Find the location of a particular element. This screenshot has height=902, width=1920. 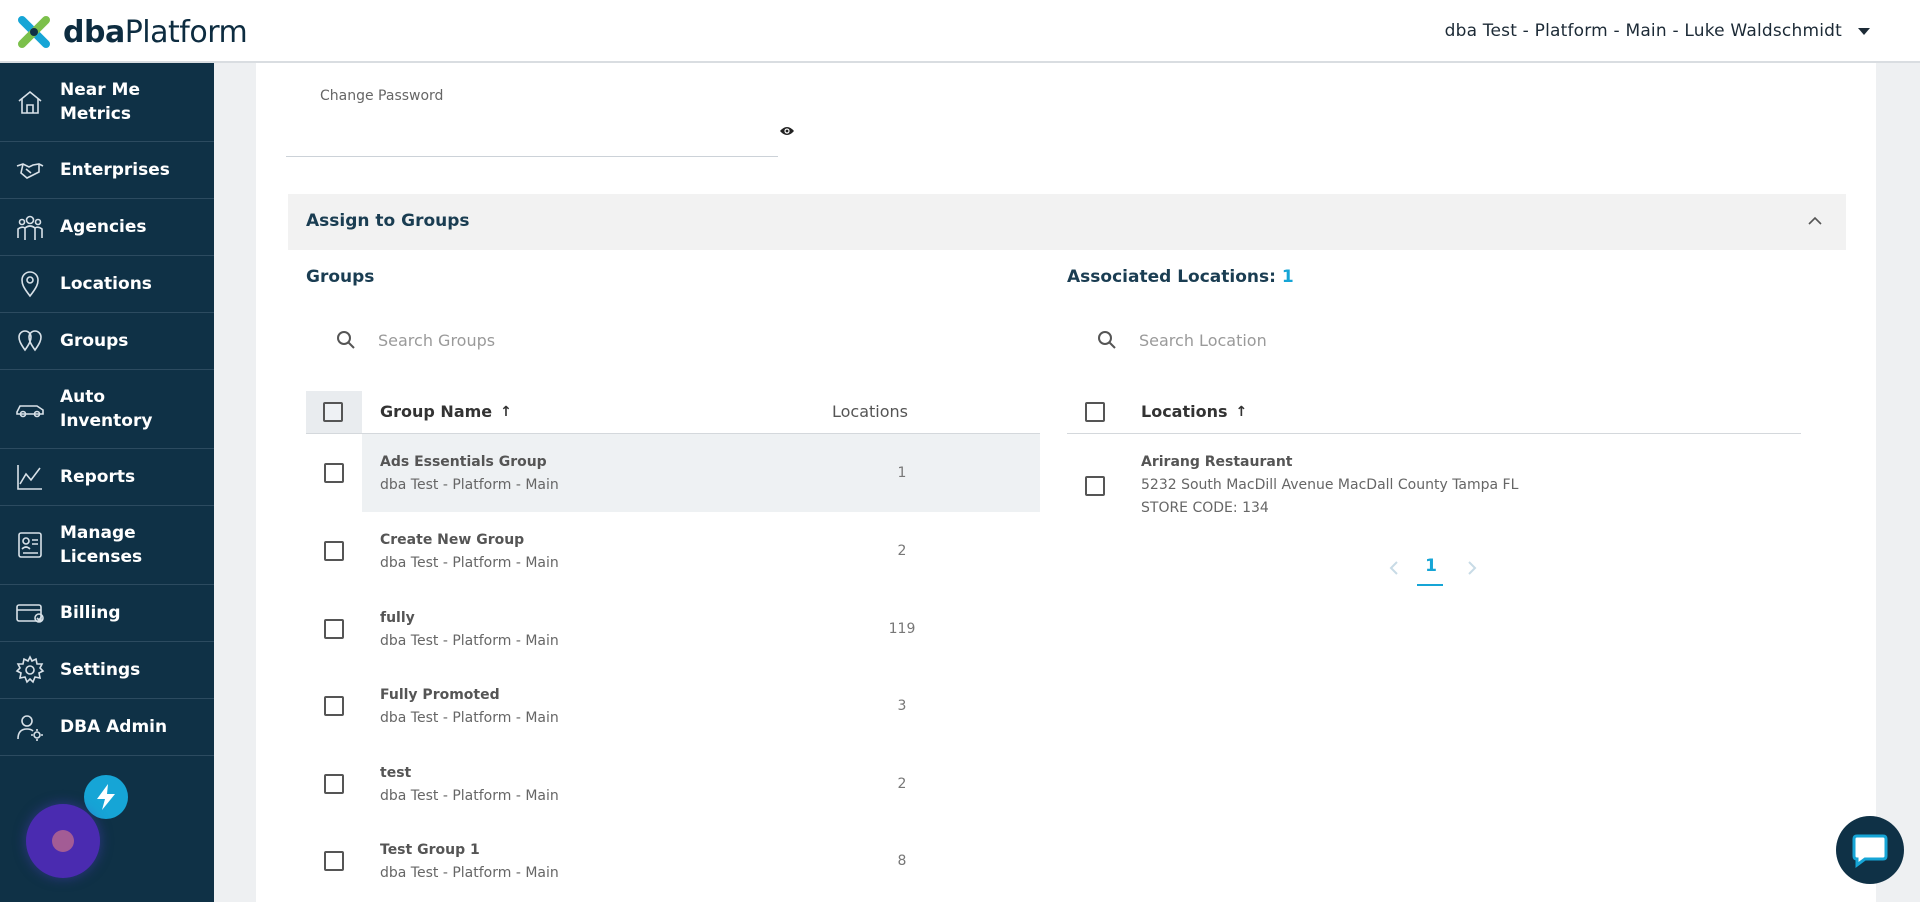

prev-page-button is located at coordinates (1395, 568).